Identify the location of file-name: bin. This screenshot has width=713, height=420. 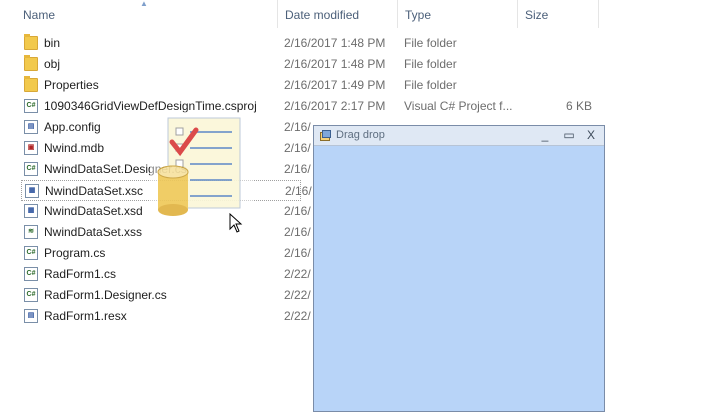
(52, 43).